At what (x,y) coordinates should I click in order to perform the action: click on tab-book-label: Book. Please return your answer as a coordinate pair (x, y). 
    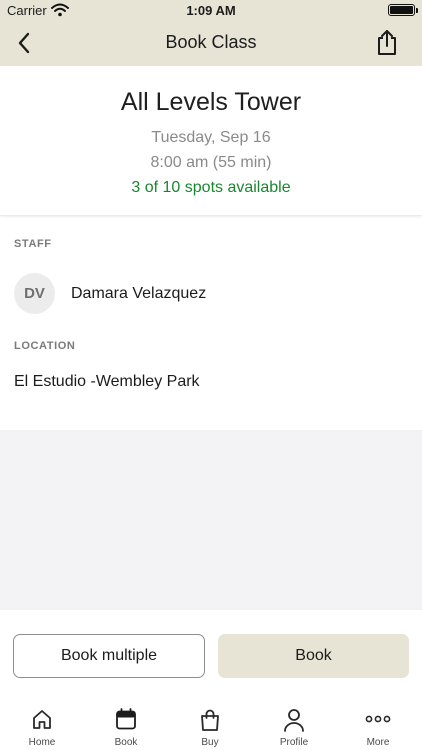
    Looking at the image, I should click on (126, 742).